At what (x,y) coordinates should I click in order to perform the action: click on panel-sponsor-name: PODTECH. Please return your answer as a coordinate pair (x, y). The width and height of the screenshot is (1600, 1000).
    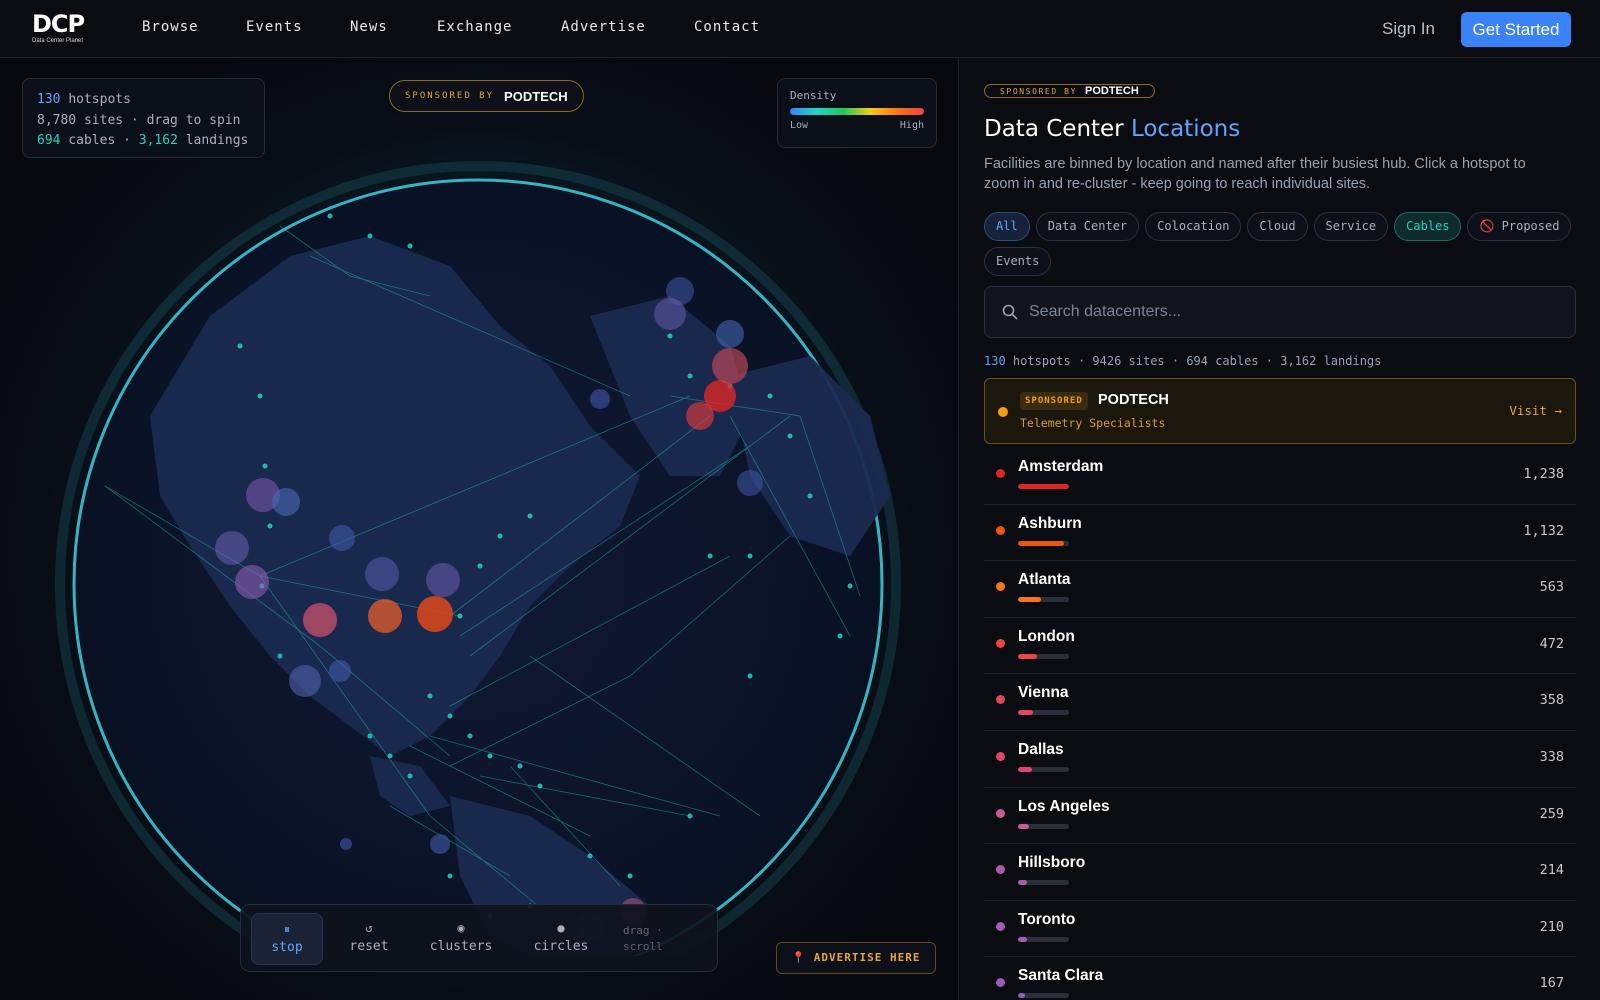
    Looking at the image, I should click on (1112, 91).